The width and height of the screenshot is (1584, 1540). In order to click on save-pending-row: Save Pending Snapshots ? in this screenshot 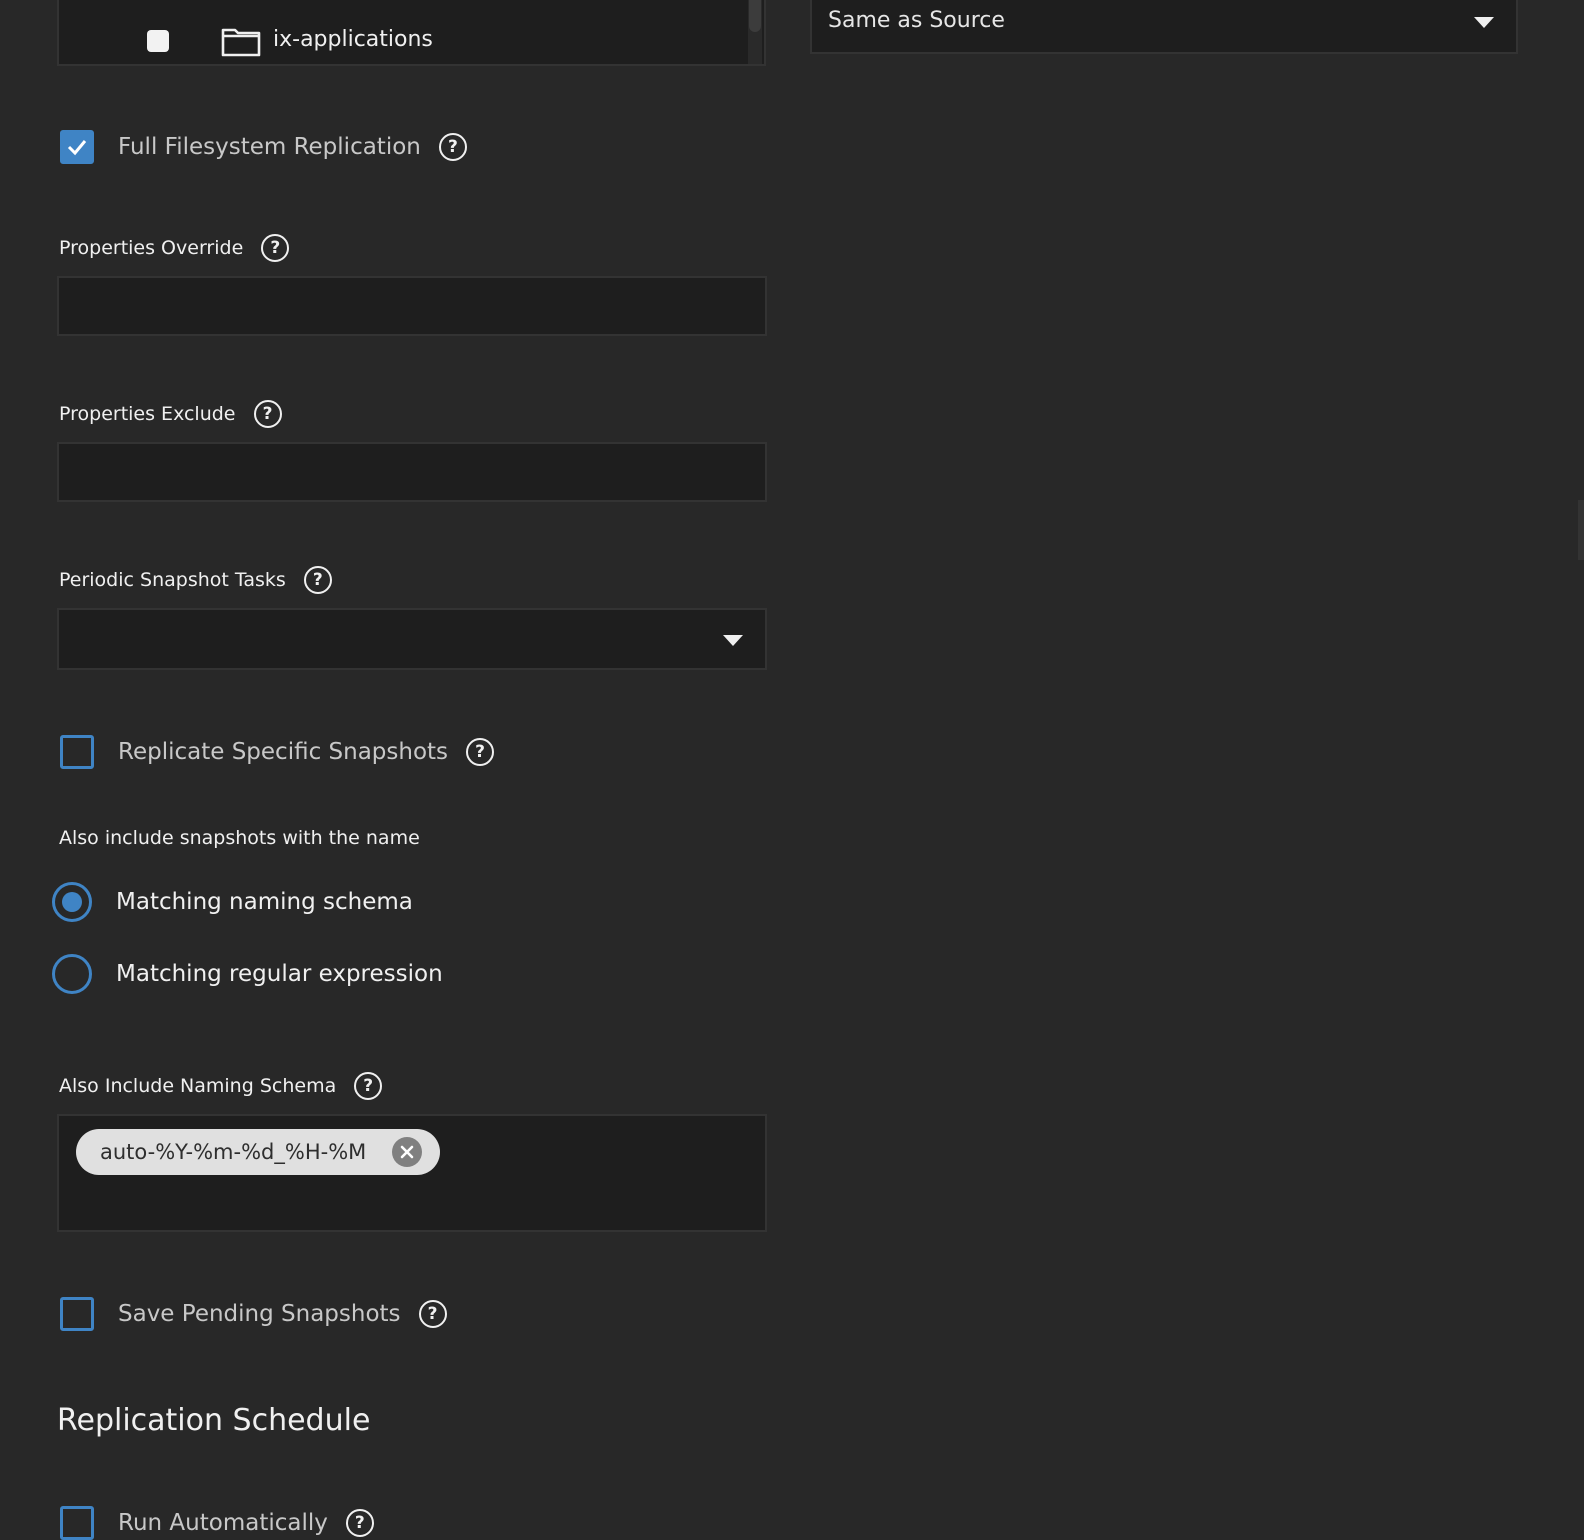, I will do `click(253, 1314)`.